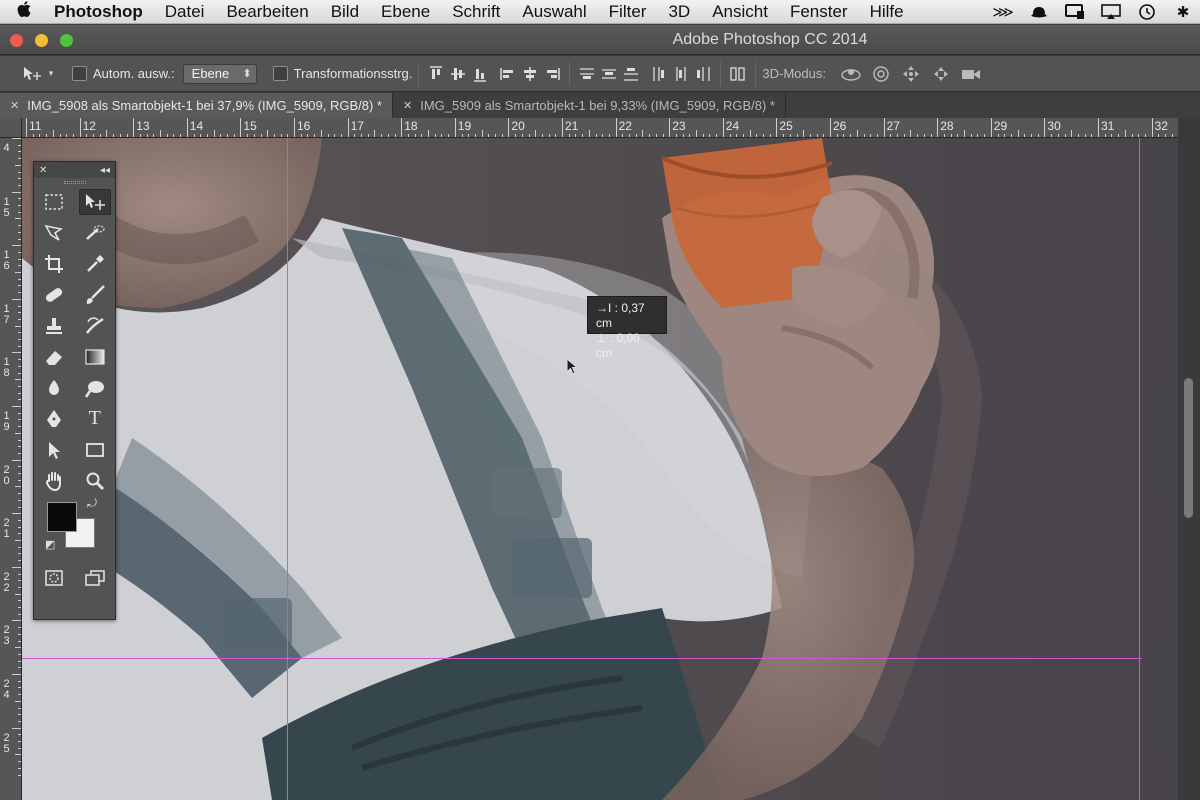  I want to click on marquee-tool-icon, so click(54, 202).